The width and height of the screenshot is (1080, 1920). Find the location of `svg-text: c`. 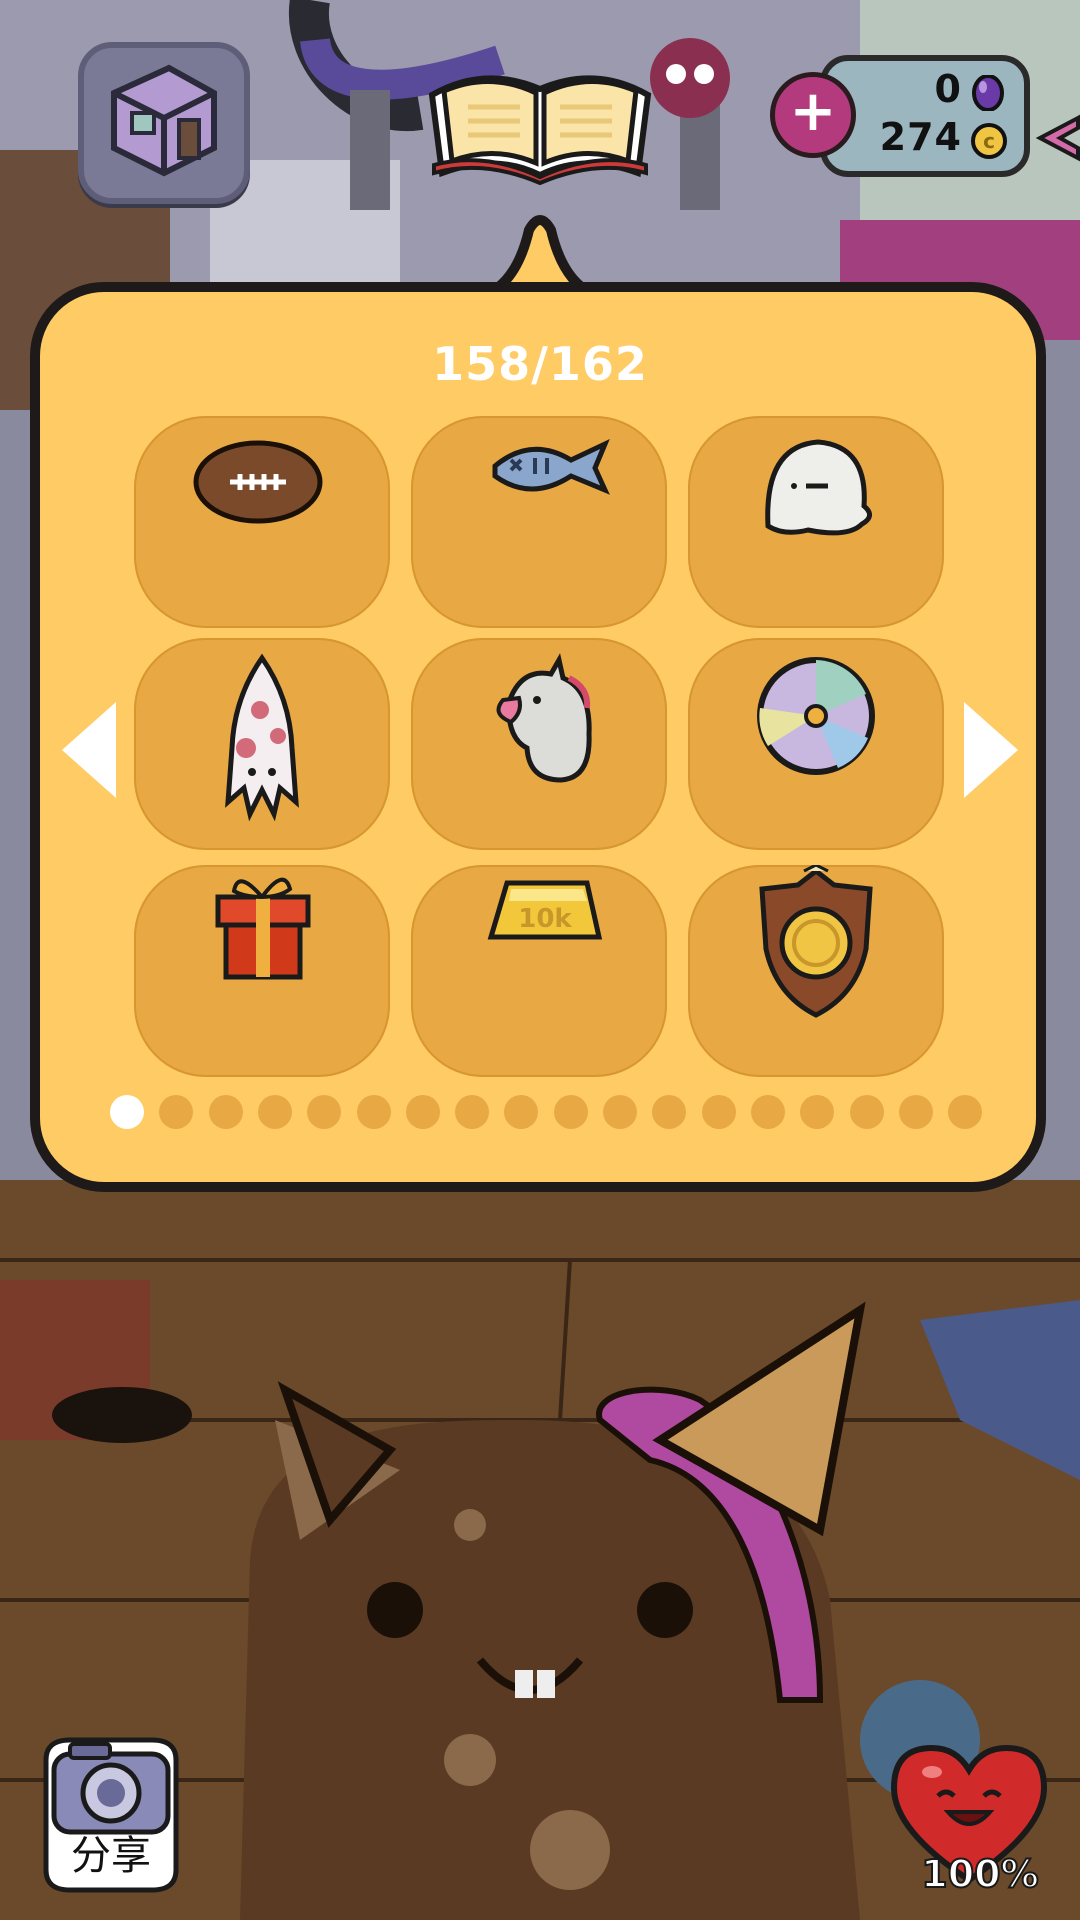

svg-text: c is located at coordinates (989, 141).